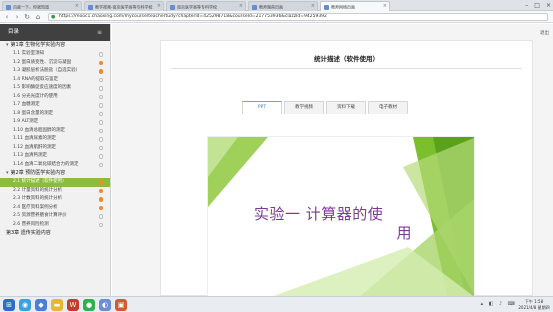 The image size is (553, 312). Describe the element at coordinates (55, 97) in the screenshot. I see `lesson-item: 1.6 分光光度计的使用` at that location.